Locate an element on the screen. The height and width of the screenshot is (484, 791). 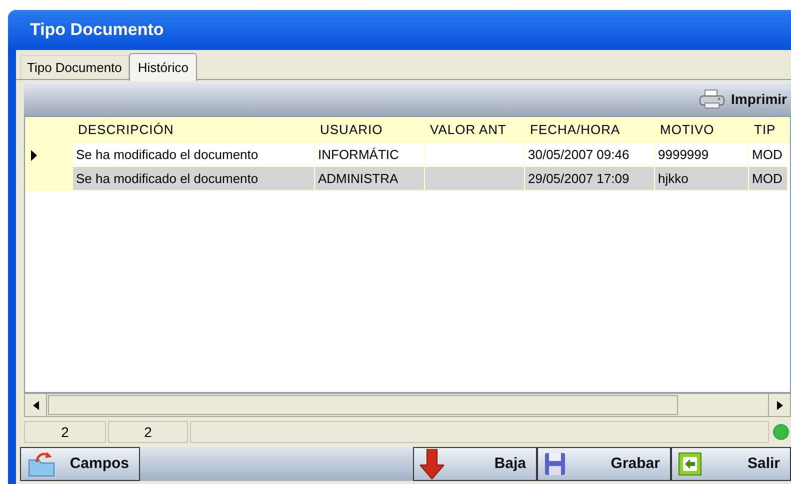
column-header: FECHA/HORA is located at coordinates (590, 130).